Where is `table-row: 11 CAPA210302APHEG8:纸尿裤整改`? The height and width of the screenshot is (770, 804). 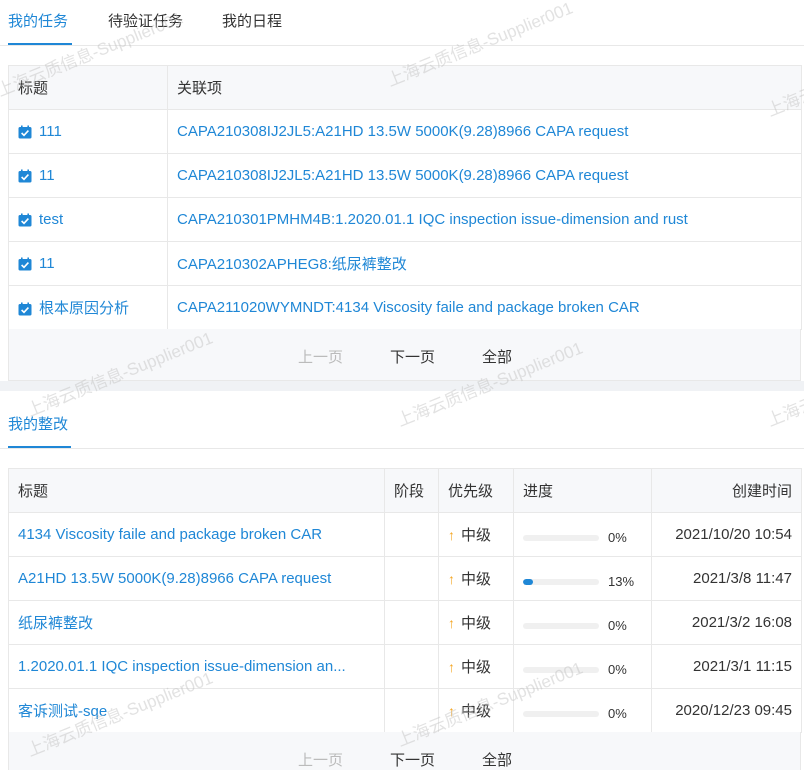 table-row: 11 CAPA210302APHEG8:纸尿裤整改 is located at coordinates (405, 263).